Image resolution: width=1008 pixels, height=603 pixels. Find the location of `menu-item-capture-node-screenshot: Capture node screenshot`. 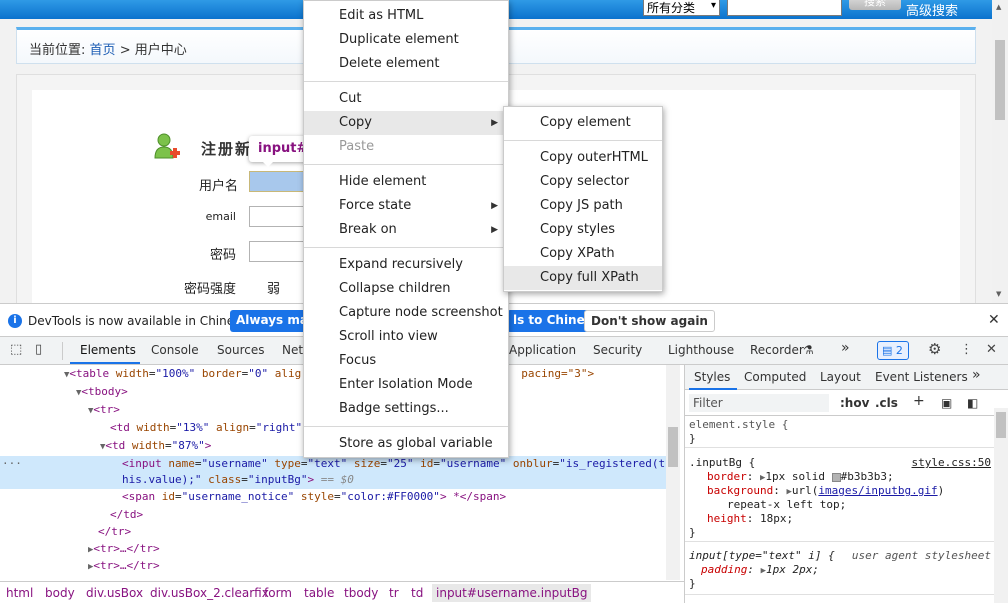

menu-item-capture-node-screenshot: Capture node screenshot is located at coordinates (406, 313).